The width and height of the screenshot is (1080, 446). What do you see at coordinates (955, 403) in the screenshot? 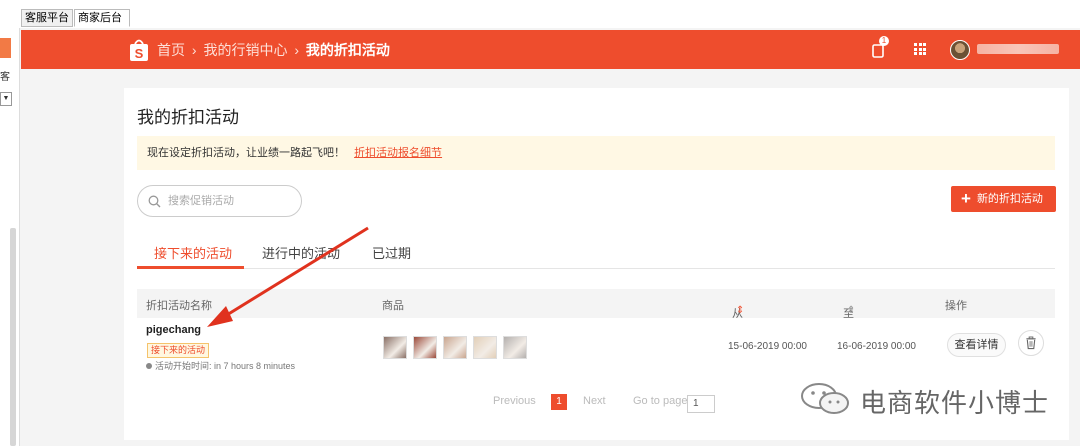
I see `watermark-text: 电商软件小博士` at bounding box center [955, 403].